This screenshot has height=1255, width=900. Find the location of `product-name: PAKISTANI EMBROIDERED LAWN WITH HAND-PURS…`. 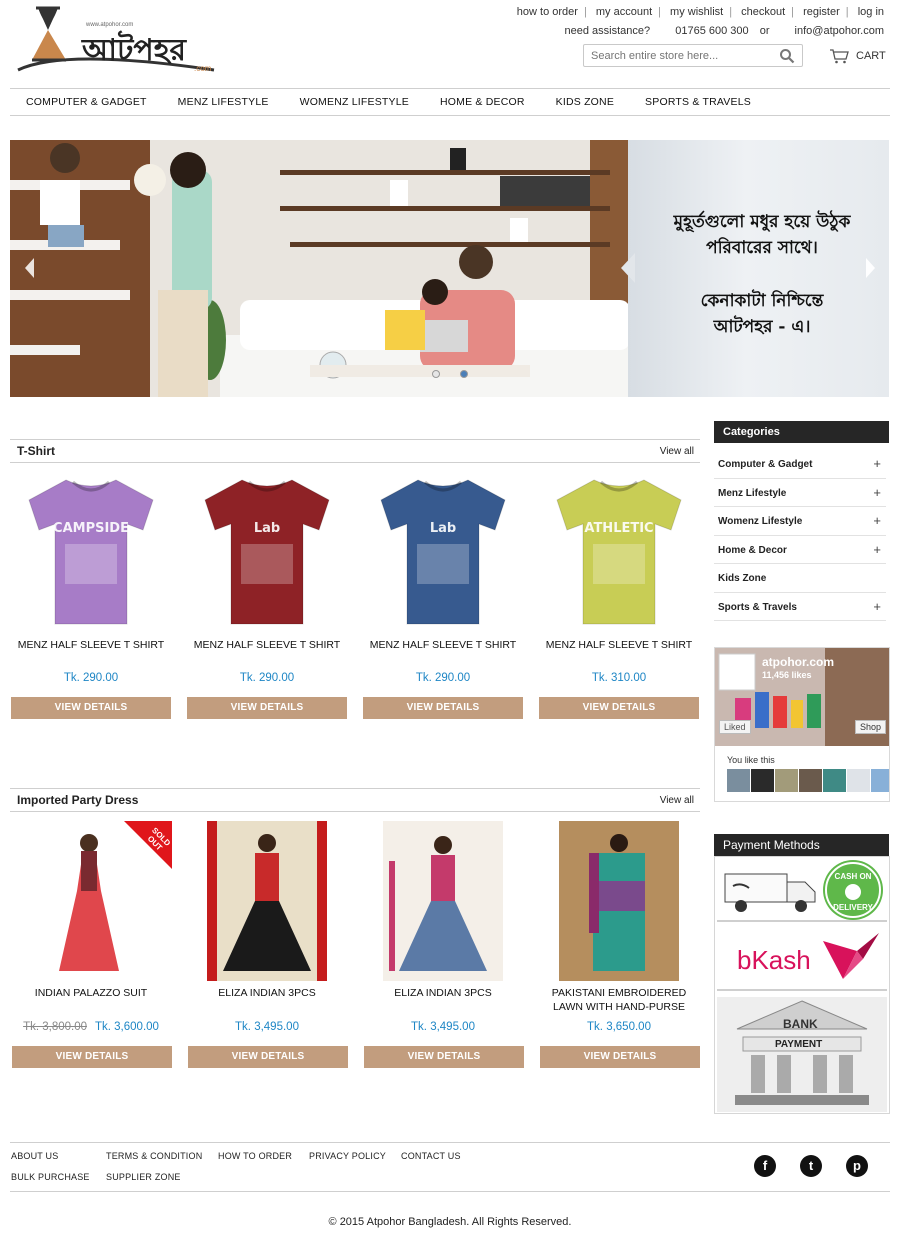

product-name: PAKISTANI EMBROIDERED LAWN WITH HAND-PURS… is located at coordinates (619, 1000).